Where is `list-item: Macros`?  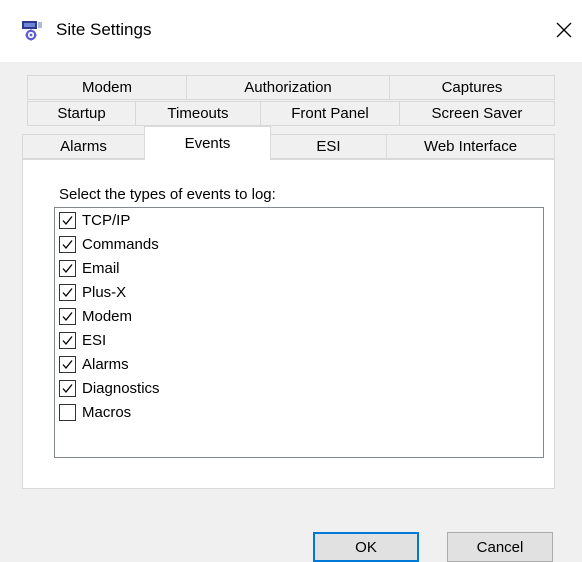
list-item: Macros is located at coordinates (95, 412).